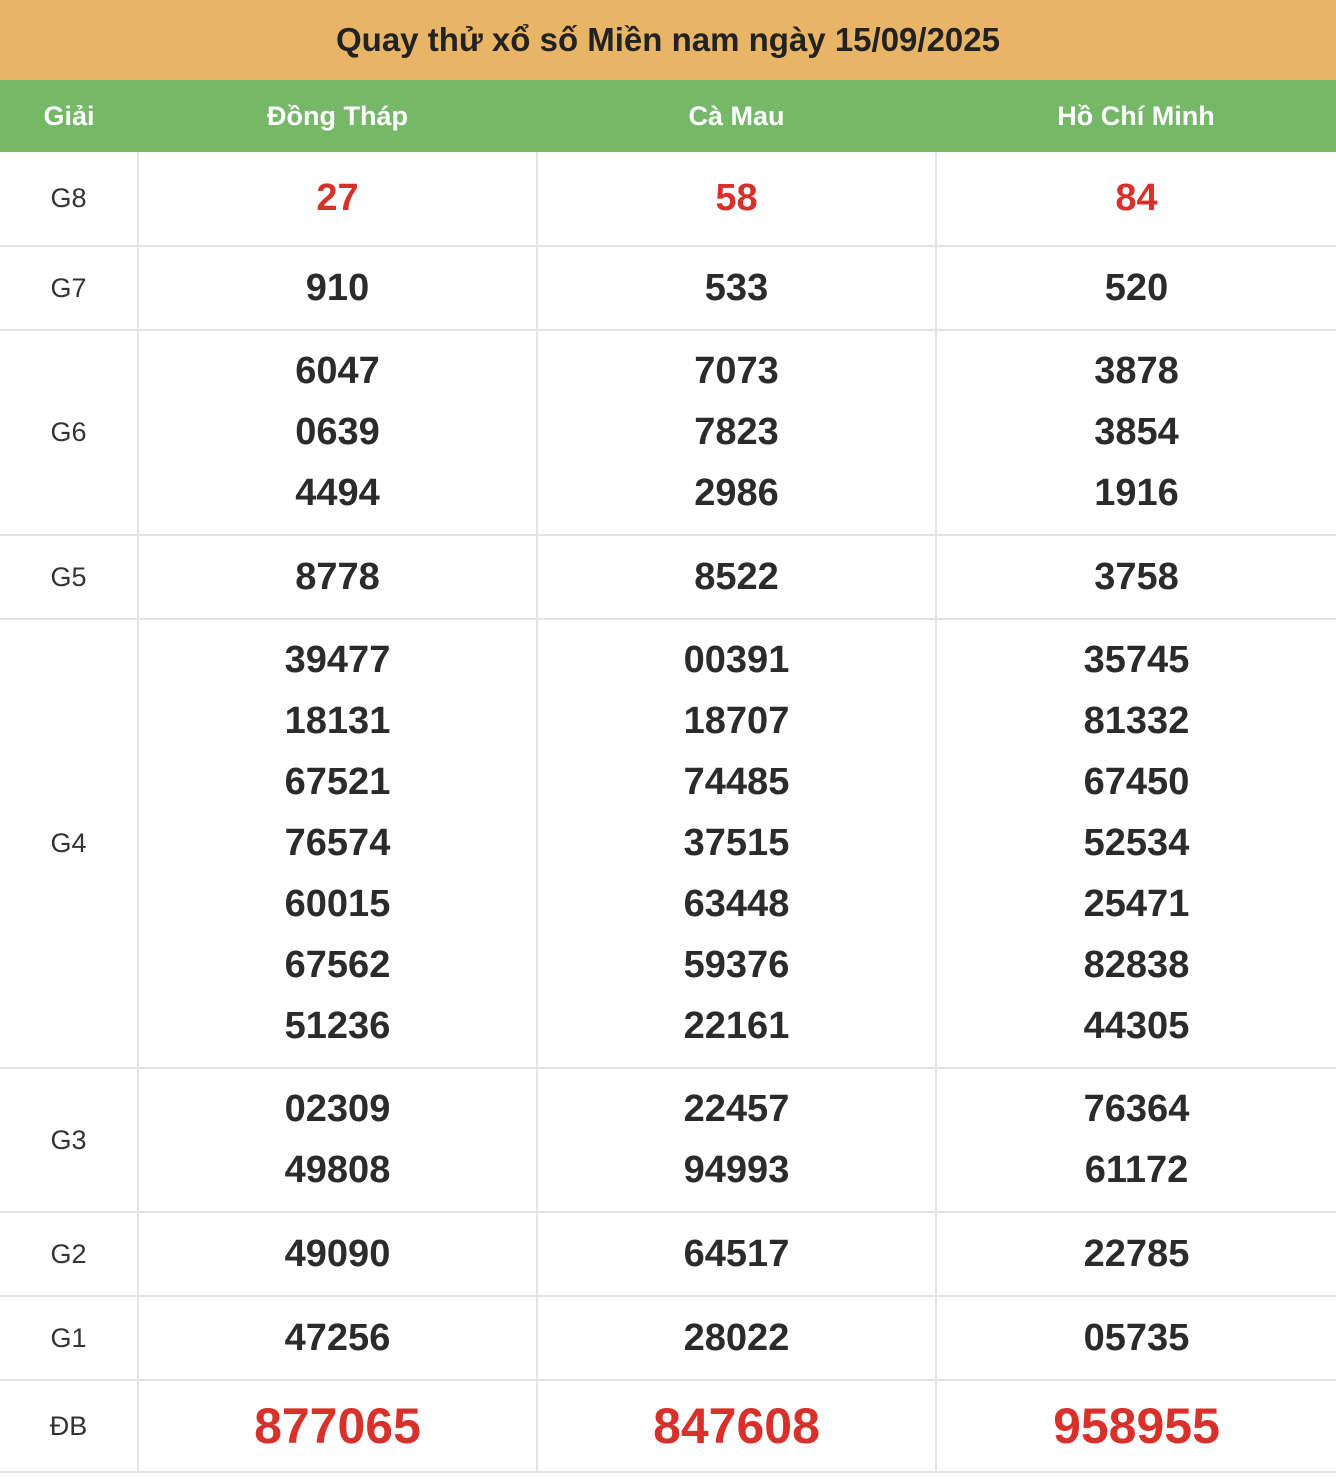 Image resolution: width=1336 pixels, height=1480 pixels. Describe the element at coordinates (1136, 904) in the screenshot. I see `result-number: 25471` at that location.